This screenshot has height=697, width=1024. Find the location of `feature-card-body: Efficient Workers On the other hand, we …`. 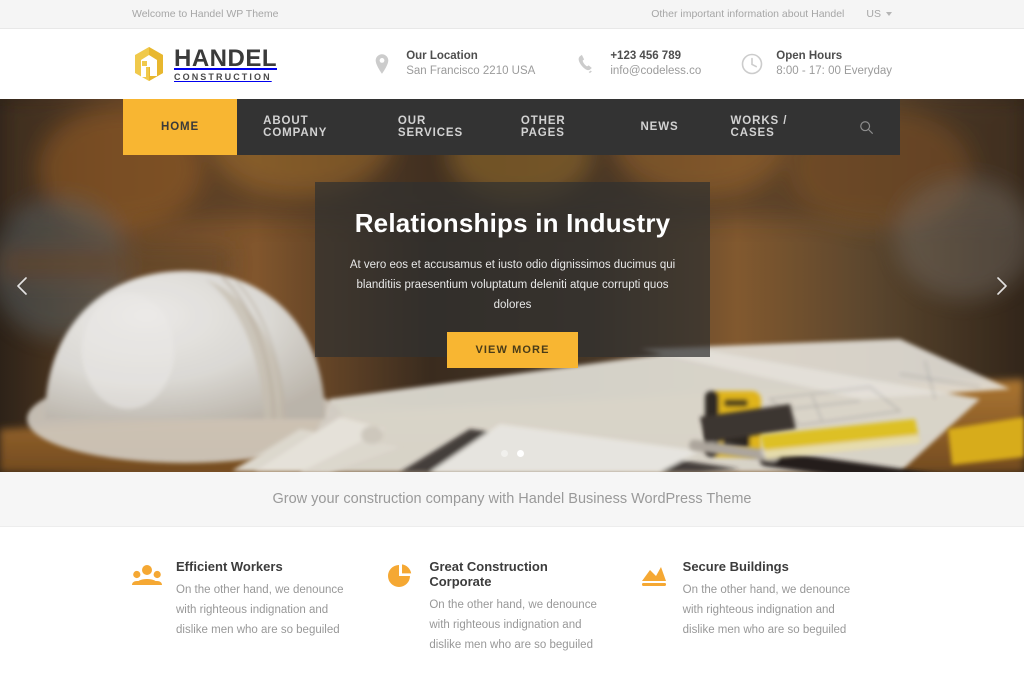

feature-card-body: Efficient Workers On the other hand, we … is located at coordinates (265, 607).